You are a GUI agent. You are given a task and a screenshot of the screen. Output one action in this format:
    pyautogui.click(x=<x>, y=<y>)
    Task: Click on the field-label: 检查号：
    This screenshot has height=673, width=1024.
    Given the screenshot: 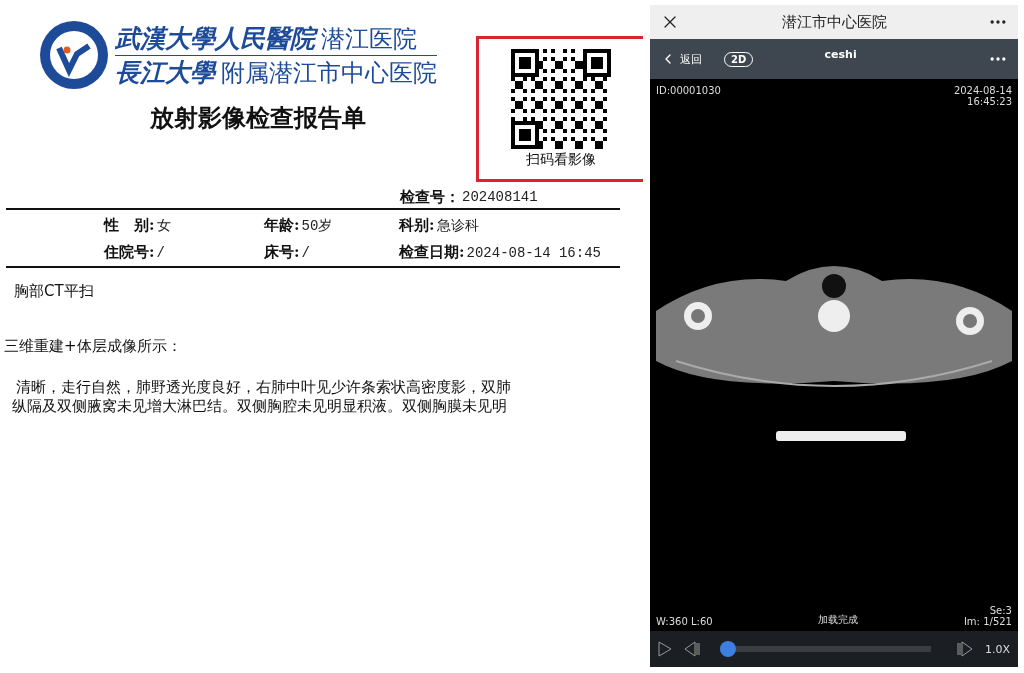 What is the action you would take?
    pyautogui.click(x=430, y=197)
    